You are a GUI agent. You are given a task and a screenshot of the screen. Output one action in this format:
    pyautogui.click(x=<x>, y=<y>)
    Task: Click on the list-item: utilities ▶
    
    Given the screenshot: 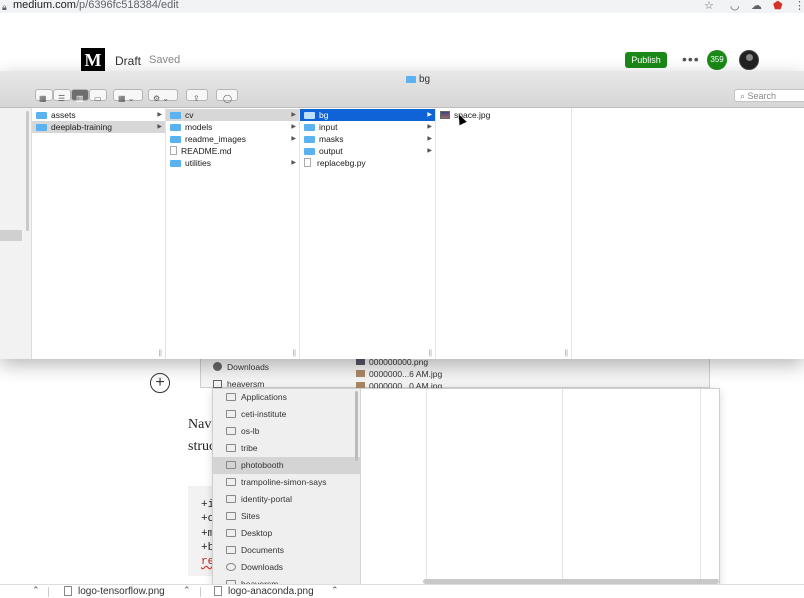 What is the action you would take?
    pyautogui.click(x=232, y=163)
    